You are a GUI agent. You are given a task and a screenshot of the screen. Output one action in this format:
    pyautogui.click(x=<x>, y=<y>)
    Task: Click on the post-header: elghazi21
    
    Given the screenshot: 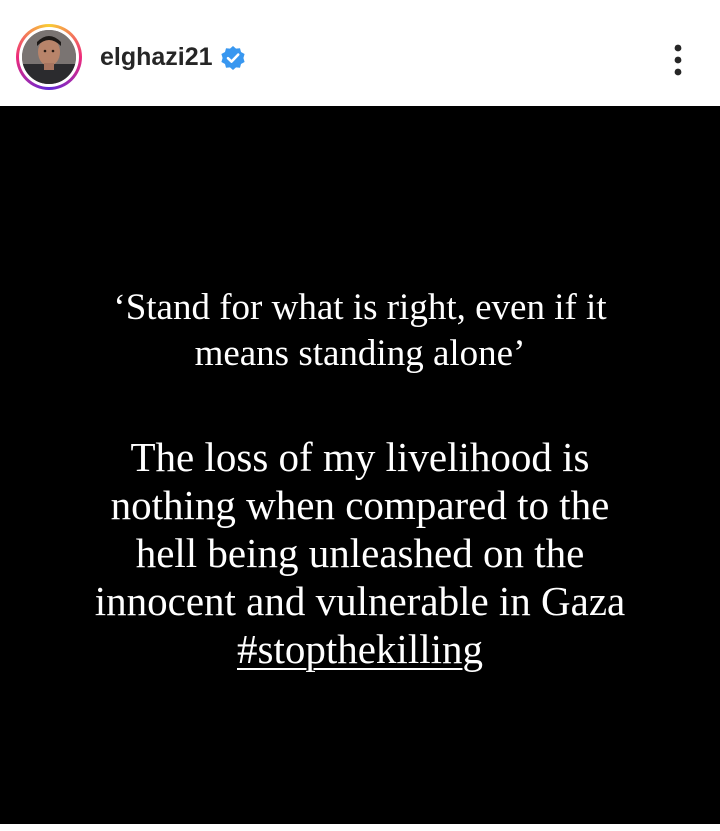 What is the action you would take?
    pyautogui.click(x=360, y=53)
    